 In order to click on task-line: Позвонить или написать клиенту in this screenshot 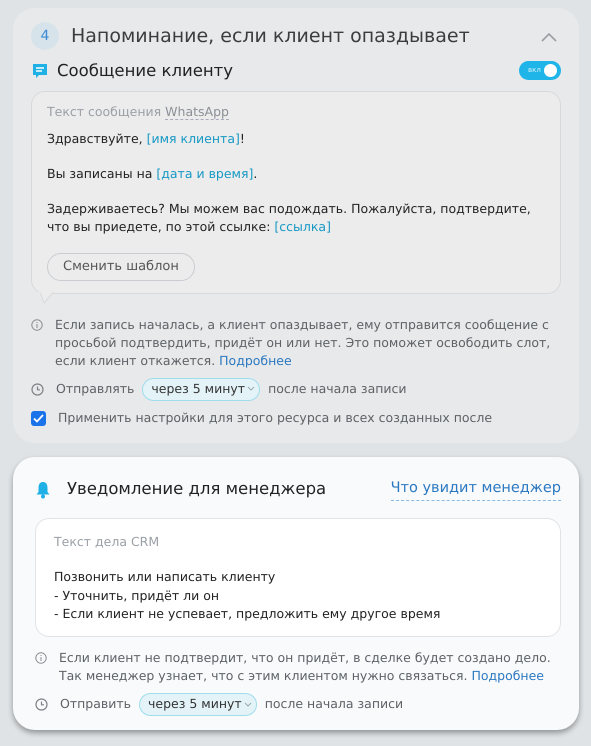, I will do `click(165, 577)`.